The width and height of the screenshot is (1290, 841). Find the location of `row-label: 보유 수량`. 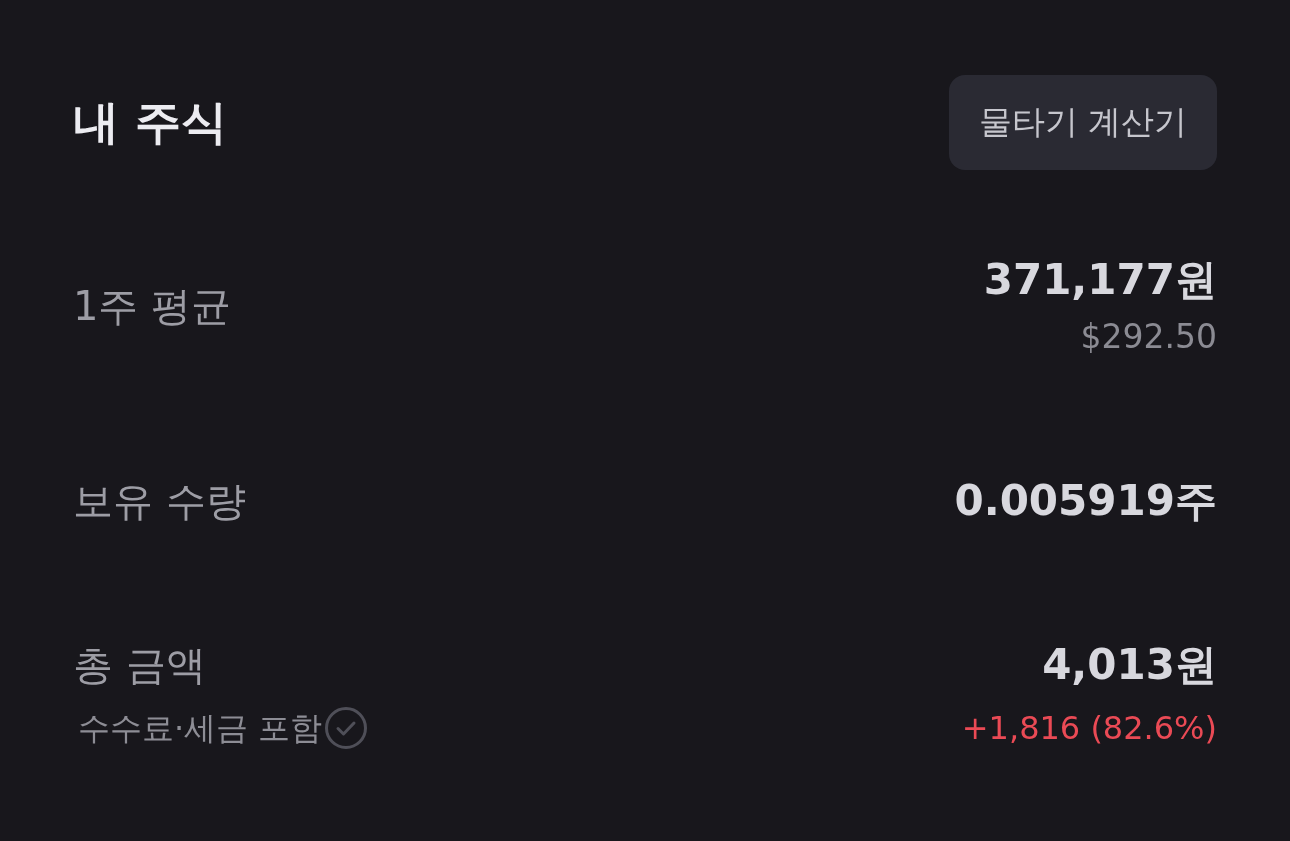

row-label: 보유 수량 is located at coordinates (159, 501).